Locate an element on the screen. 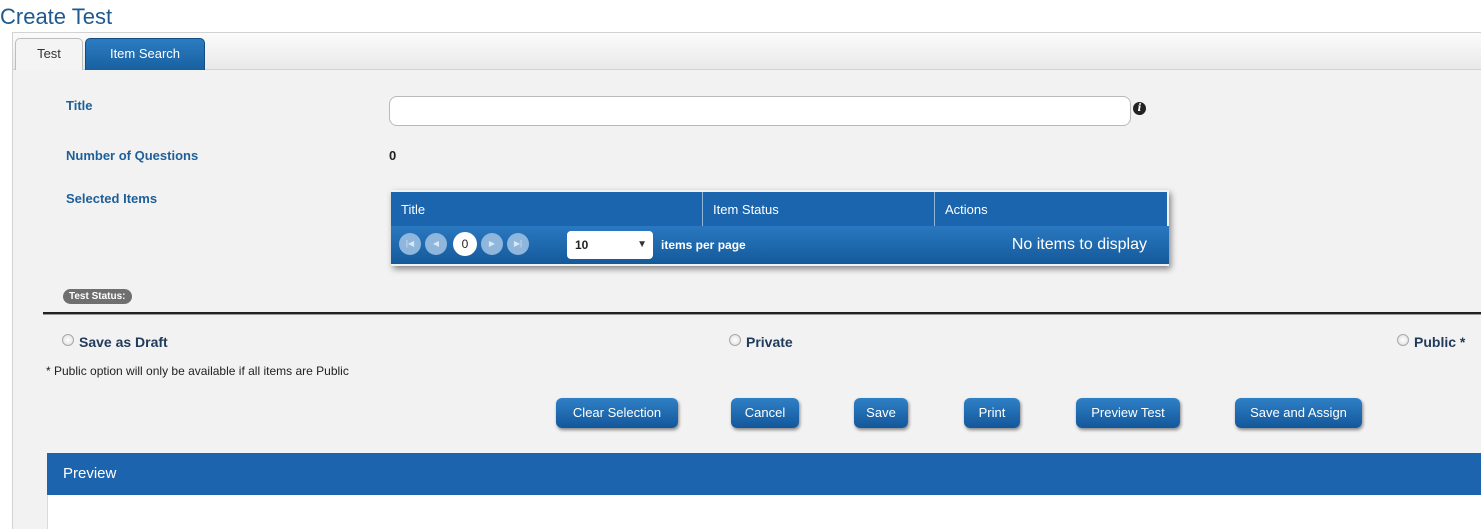  tab-test: Test is located at coordinates (49, 54).